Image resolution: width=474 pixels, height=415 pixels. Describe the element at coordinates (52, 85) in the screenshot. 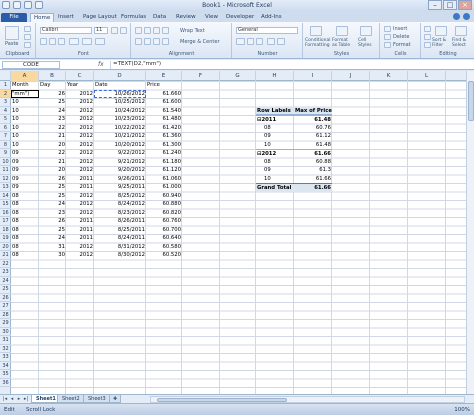

I see `table-header: Day` at that location.